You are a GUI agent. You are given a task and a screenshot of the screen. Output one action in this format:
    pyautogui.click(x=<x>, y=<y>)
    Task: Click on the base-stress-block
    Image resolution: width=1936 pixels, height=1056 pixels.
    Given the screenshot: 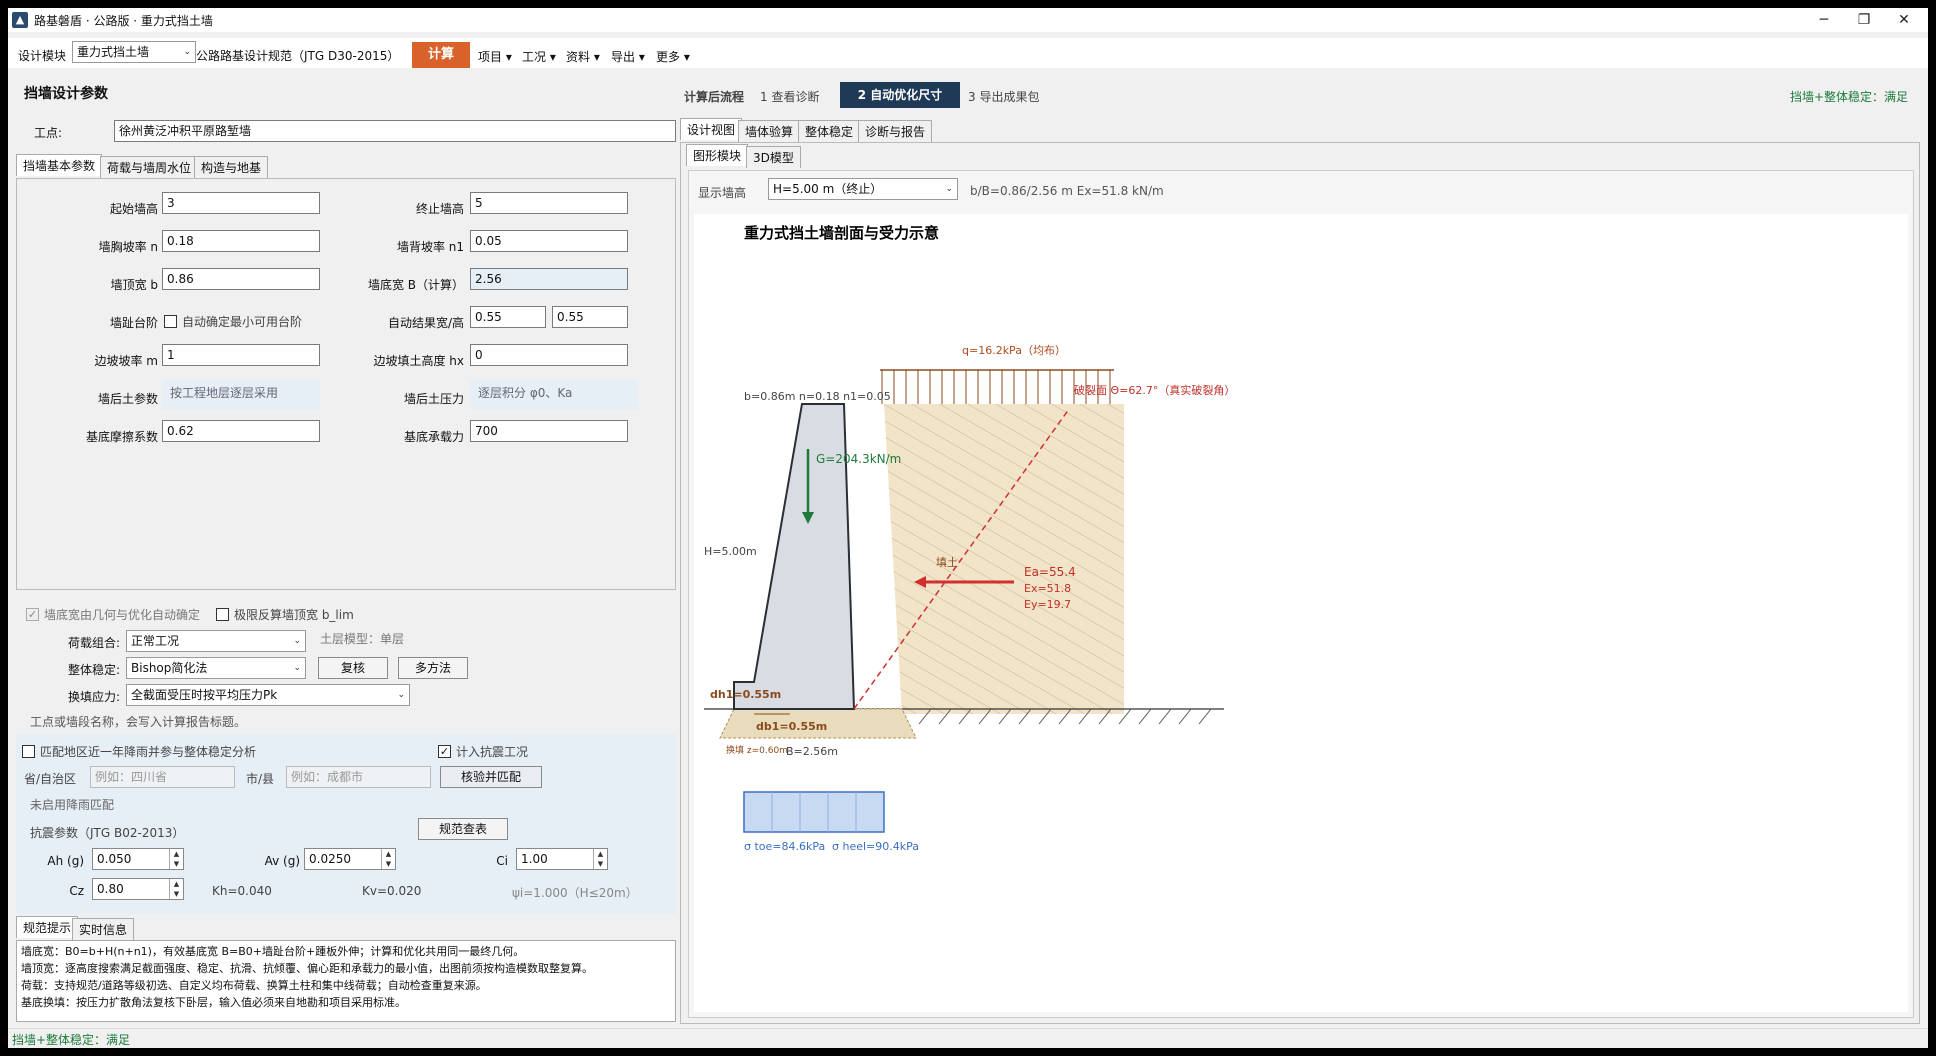 What is the action you would take?
    pyautogui.click(x=814, y=812)
    